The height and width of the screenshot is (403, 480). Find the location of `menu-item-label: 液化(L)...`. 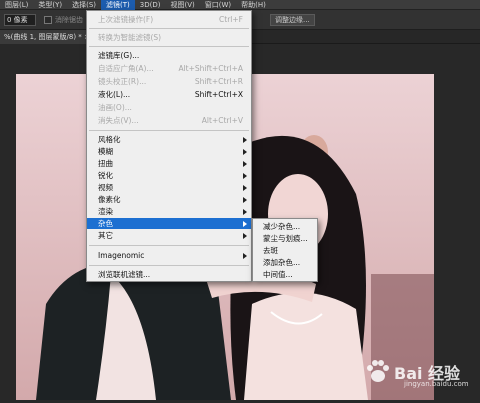

menu-item-label: 液化(L)... is located at coordinates (114, 94).